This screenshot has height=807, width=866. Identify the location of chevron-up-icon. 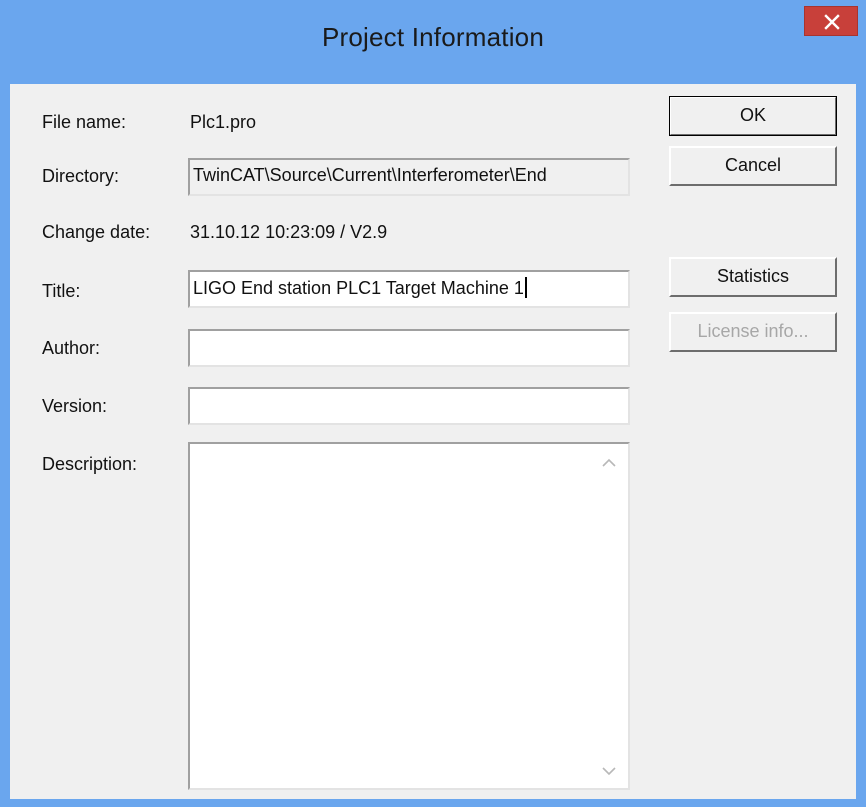
(609, 463).